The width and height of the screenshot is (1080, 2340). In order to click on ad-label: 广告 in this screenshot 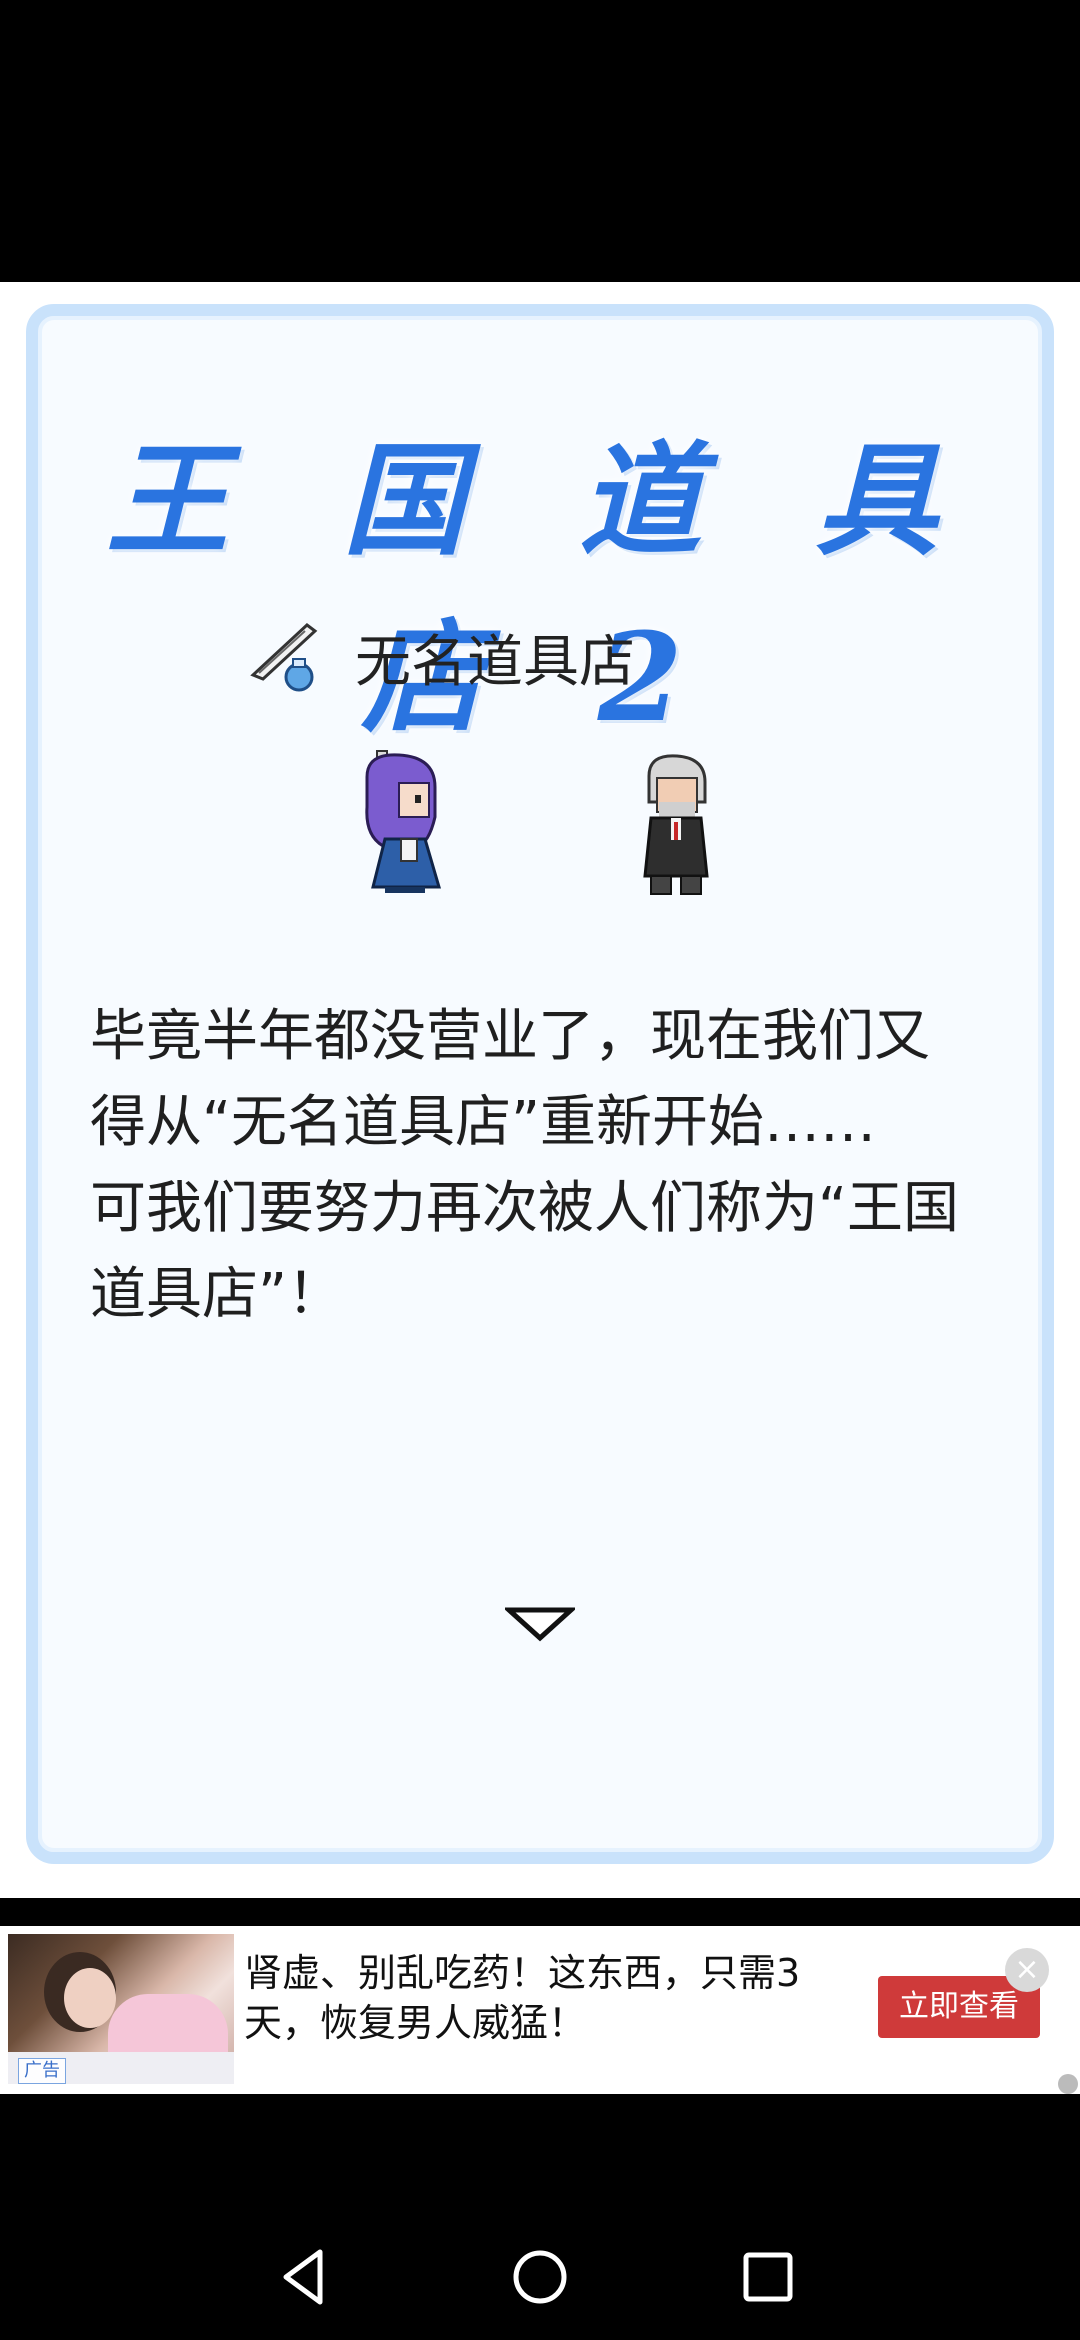, I will do `click(42, 2071)`.